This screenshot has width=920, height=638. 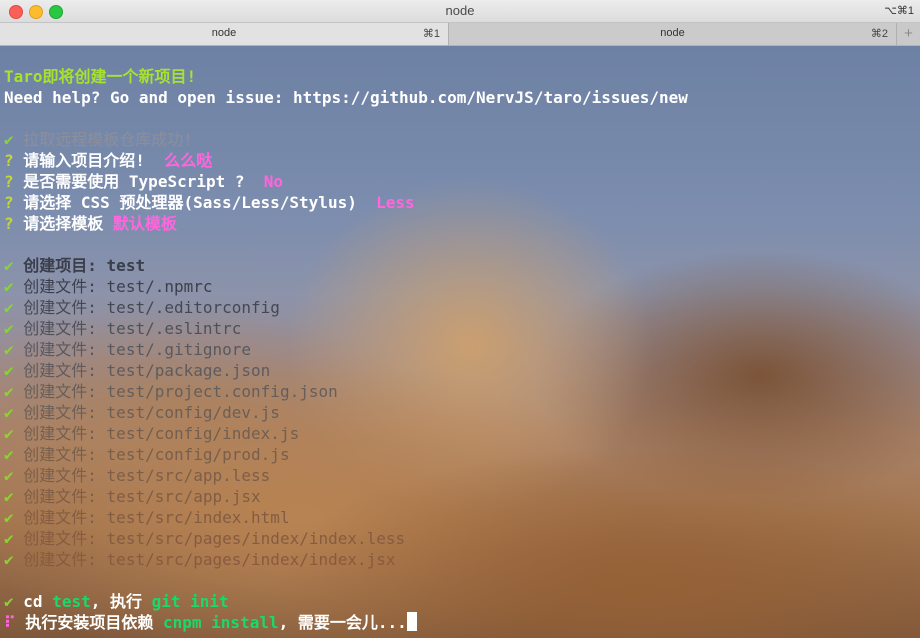 What do you see at coordinates (147, 475) in the screenshot?
I see `created-file-text: 创建文件: test/src/app.less` at bounding box center [147, 475].